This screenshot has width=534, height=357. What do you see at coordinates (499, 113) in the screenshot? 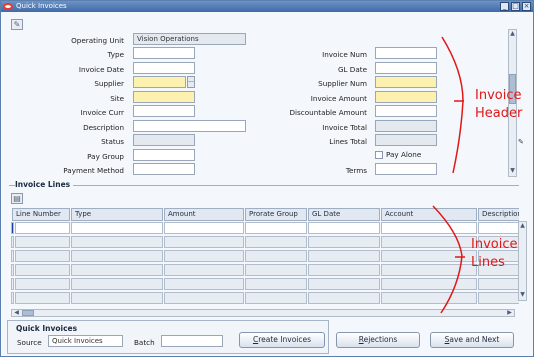
I see `invoice-header-annotation-line2: Header` at bounding box center [499, 113].